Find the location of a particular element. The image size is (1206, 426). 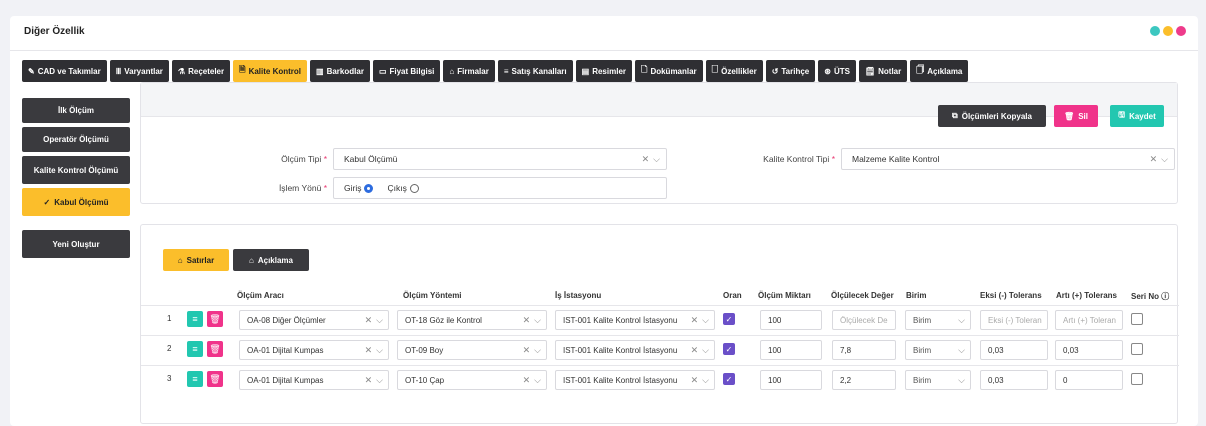

radio-cikis-circle is located at coordinates (414, 188).